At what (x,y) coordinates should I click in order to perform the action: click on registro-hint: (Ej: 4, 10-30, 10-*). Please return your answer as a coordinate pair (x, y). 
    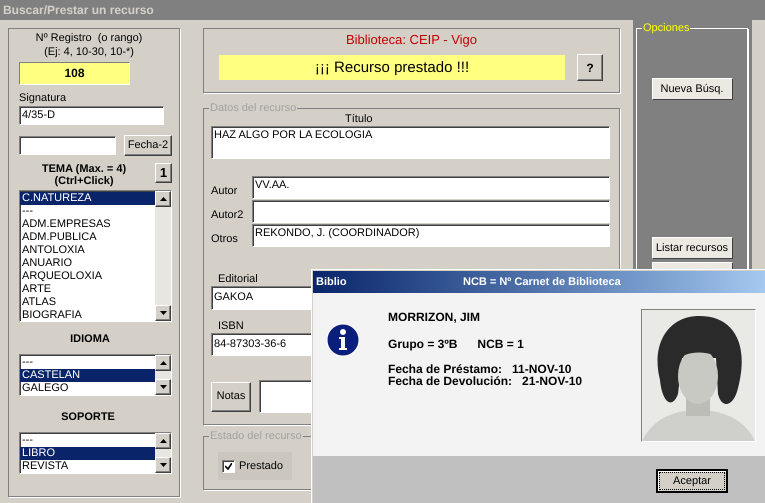
    Looking at the image, I should click on (89, 52).